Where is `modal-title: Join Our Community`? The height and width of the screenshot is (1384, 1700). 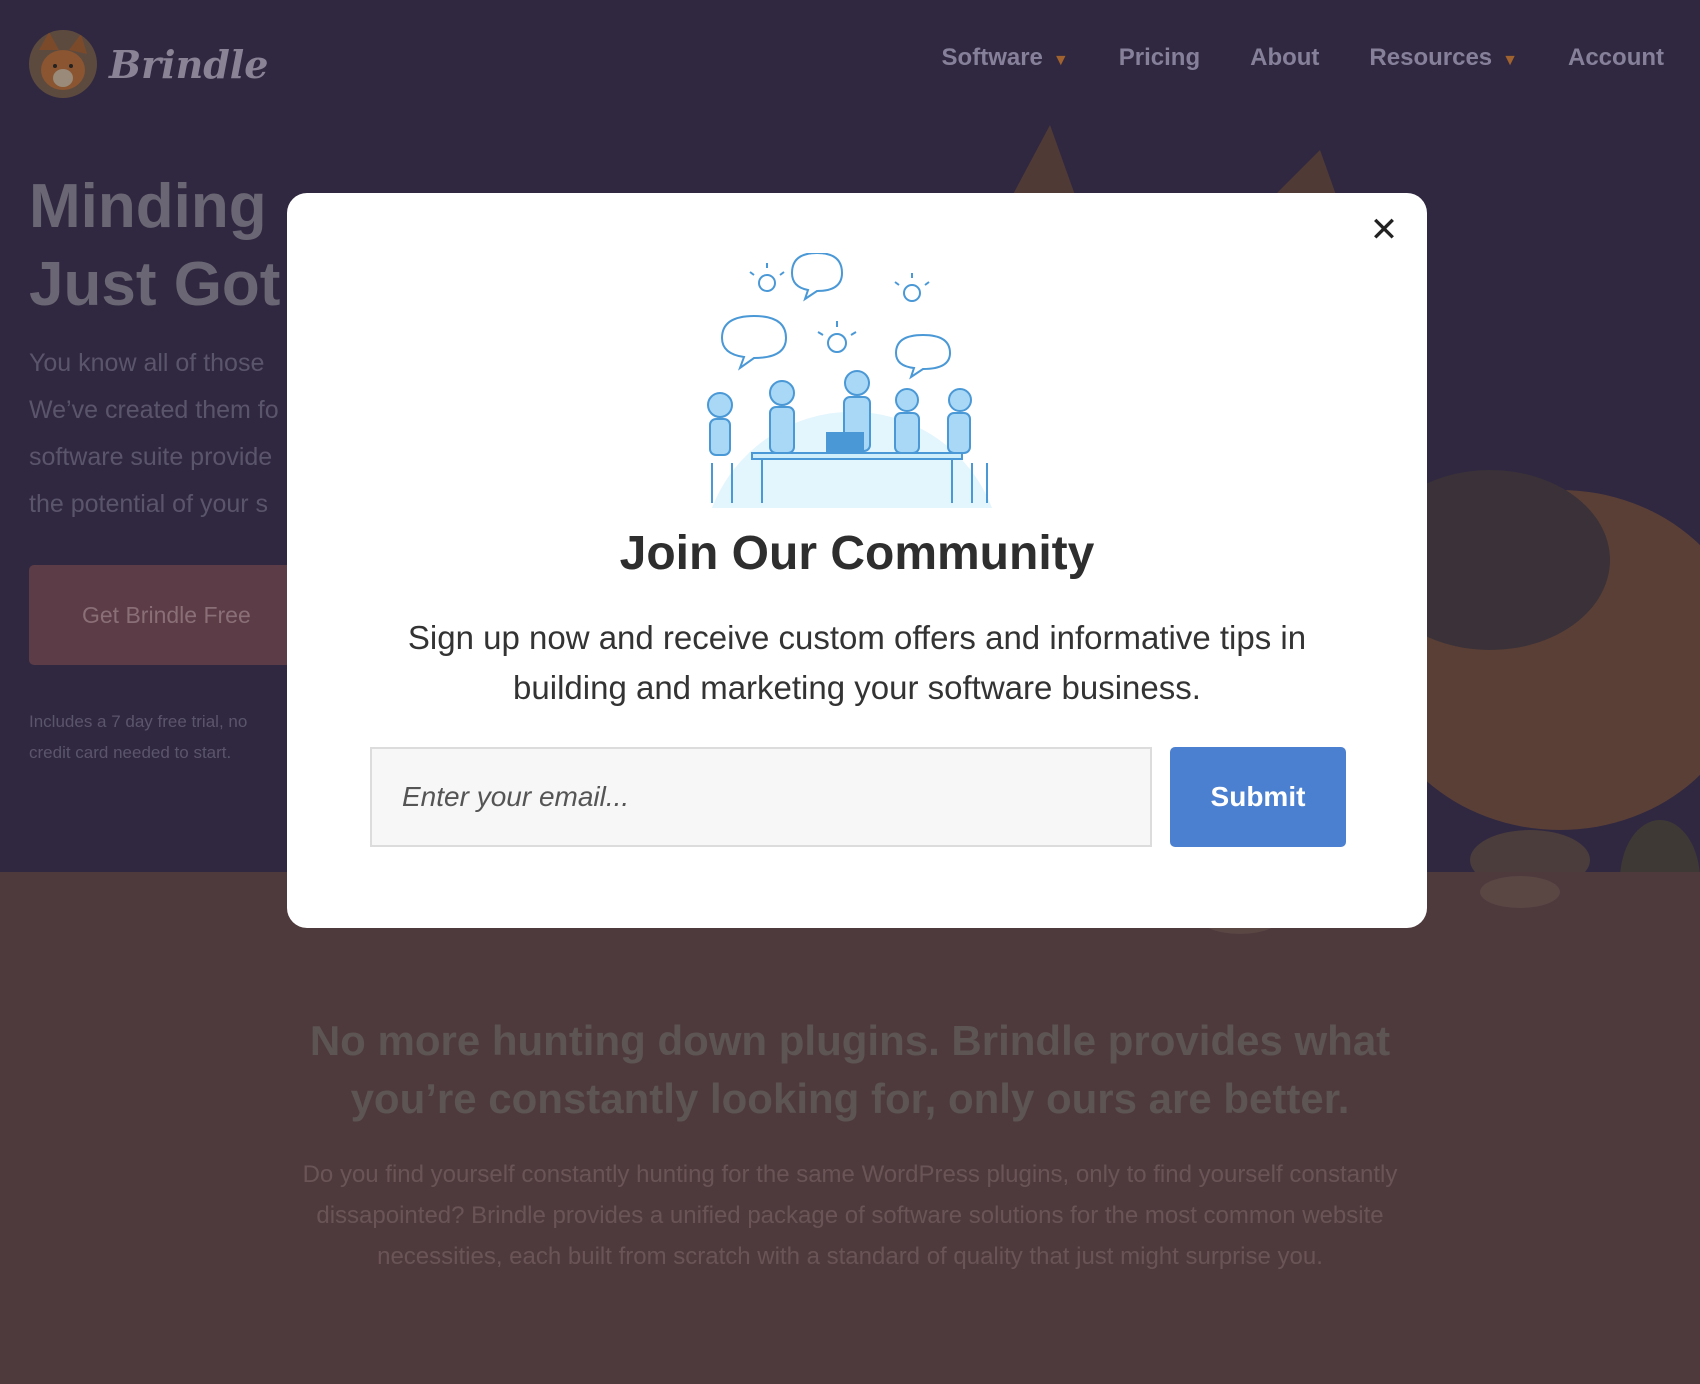
modal-title: Join Our Community is located at coordinates (857, 553).